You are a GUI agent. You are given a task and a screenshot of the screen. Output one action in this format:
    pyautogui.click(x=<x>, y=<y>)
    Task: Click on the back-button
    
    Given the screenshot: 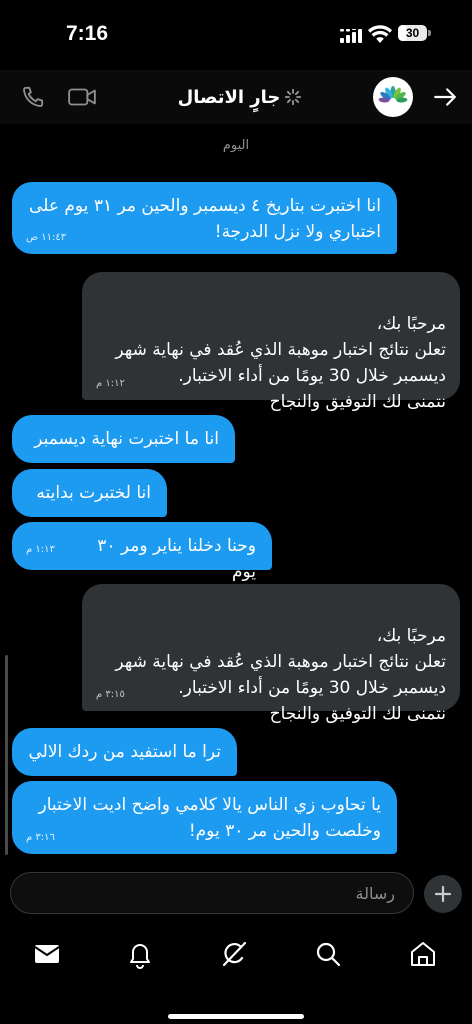 What is the action you would take?
    pyautogui.click(x=445, y=97)
    